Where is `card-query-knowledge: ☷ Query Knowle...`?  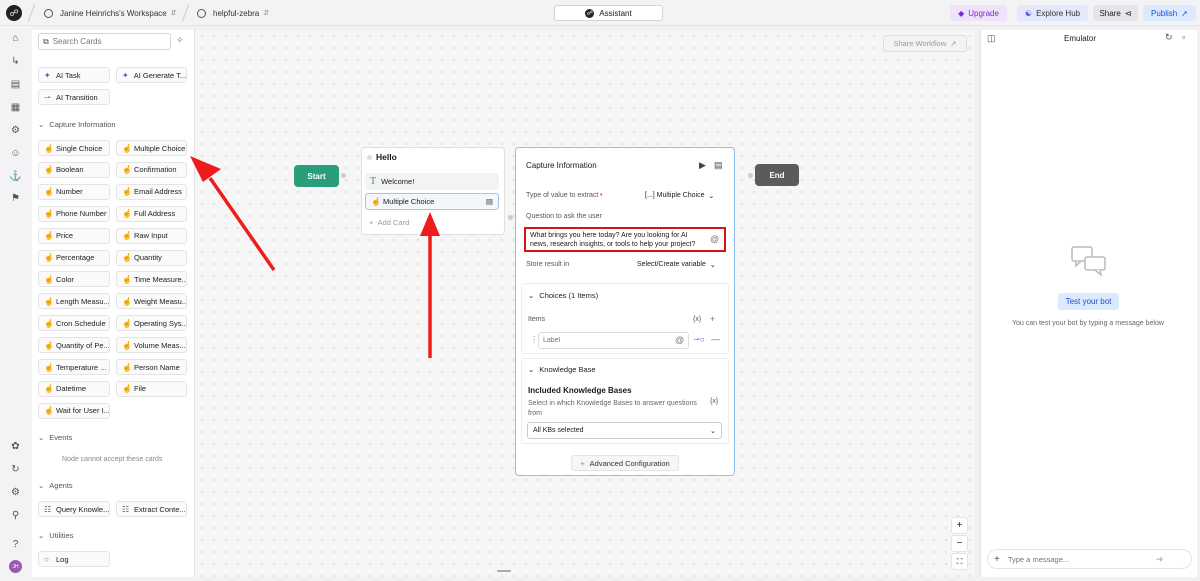 card-query-knowledge: ☷ Query Knowle... is located at coordinates (74, 509).